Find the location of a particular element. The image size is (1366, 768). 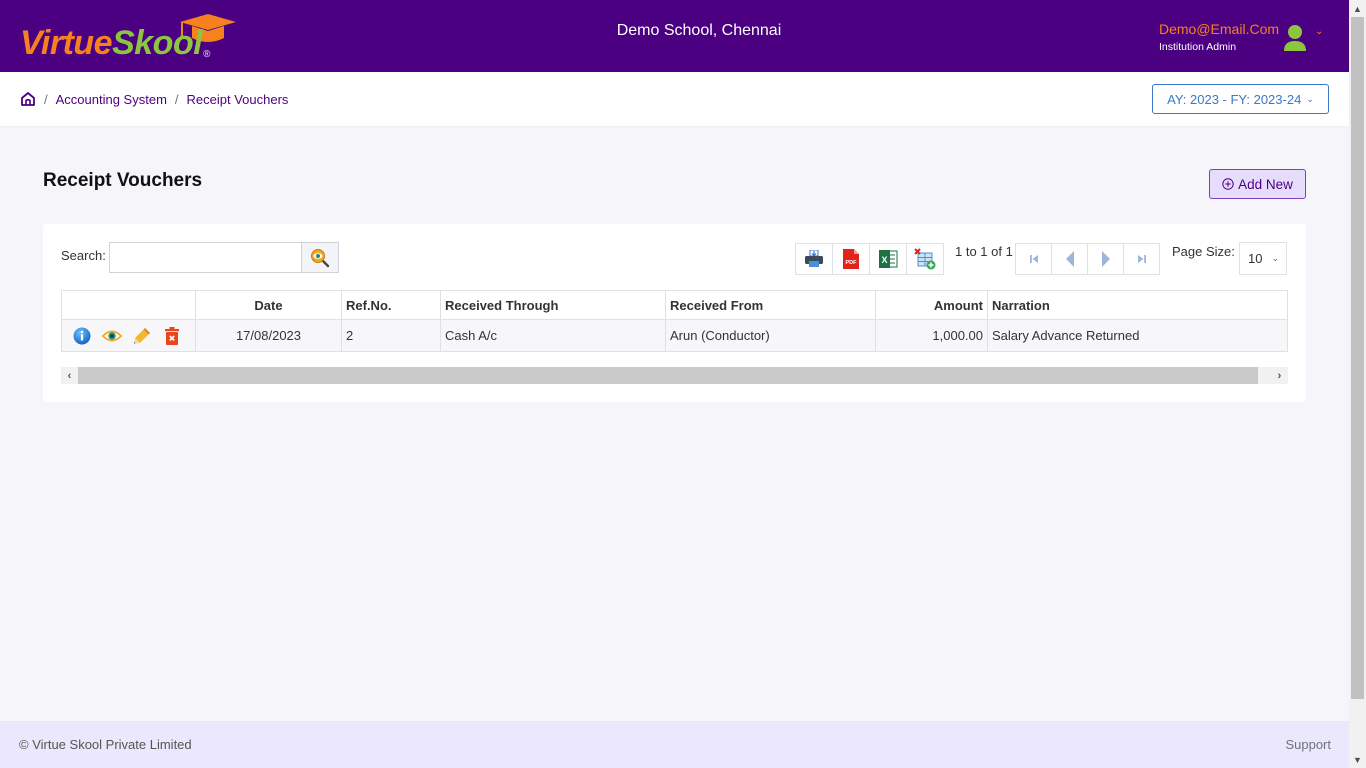

svg-text: X is located at coordinates (884, 260).